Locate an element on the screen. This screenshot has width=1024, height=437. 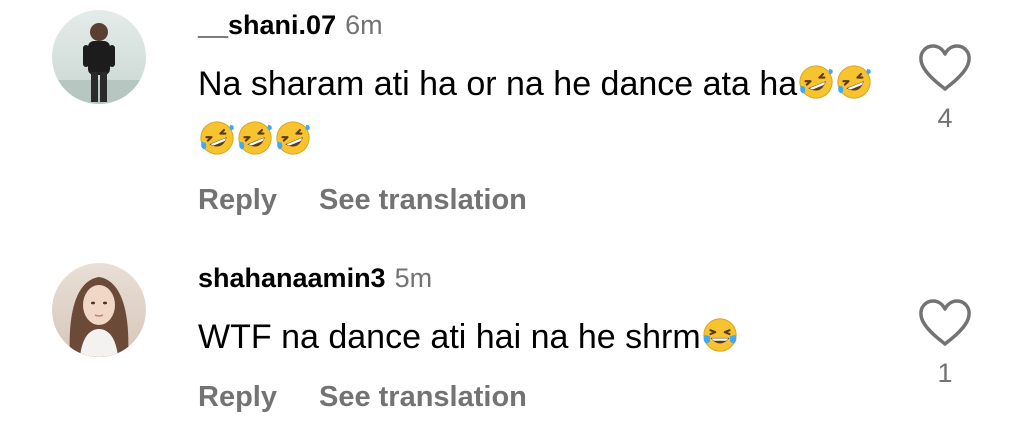
comment-text-content: WTF na dance ati hai na he shrm is located at coordinates (449, 337).